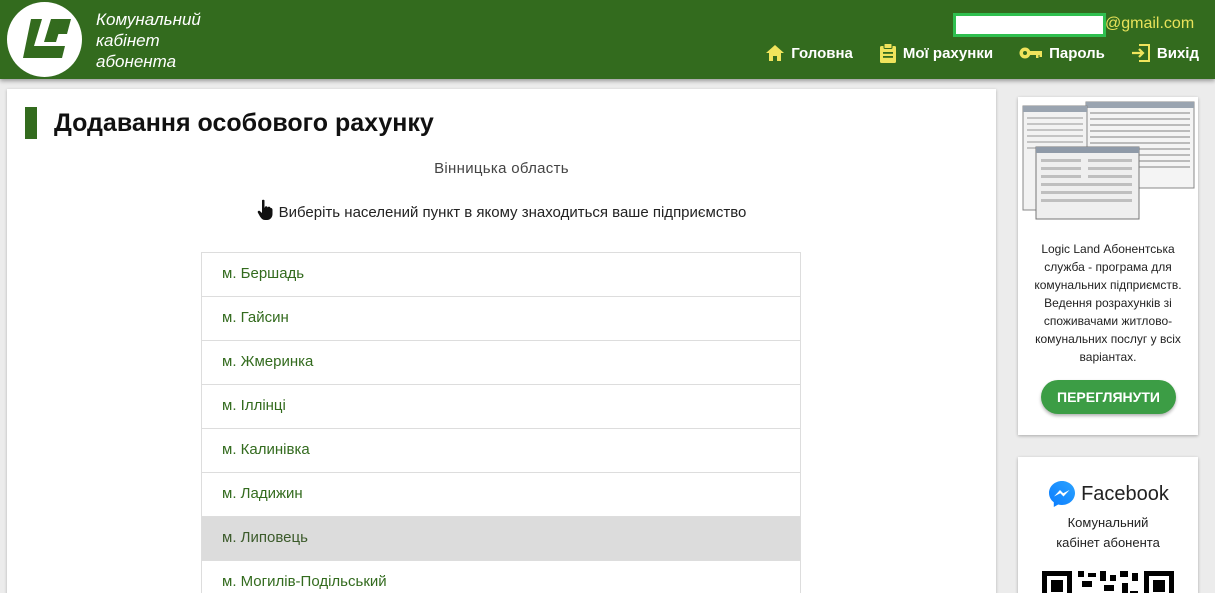 The width and height of the screenshot is (1215, 593). Describe the element at coordinates (1125, 493) in the screenshot. I see `facebook-title: Facebook` at that location.